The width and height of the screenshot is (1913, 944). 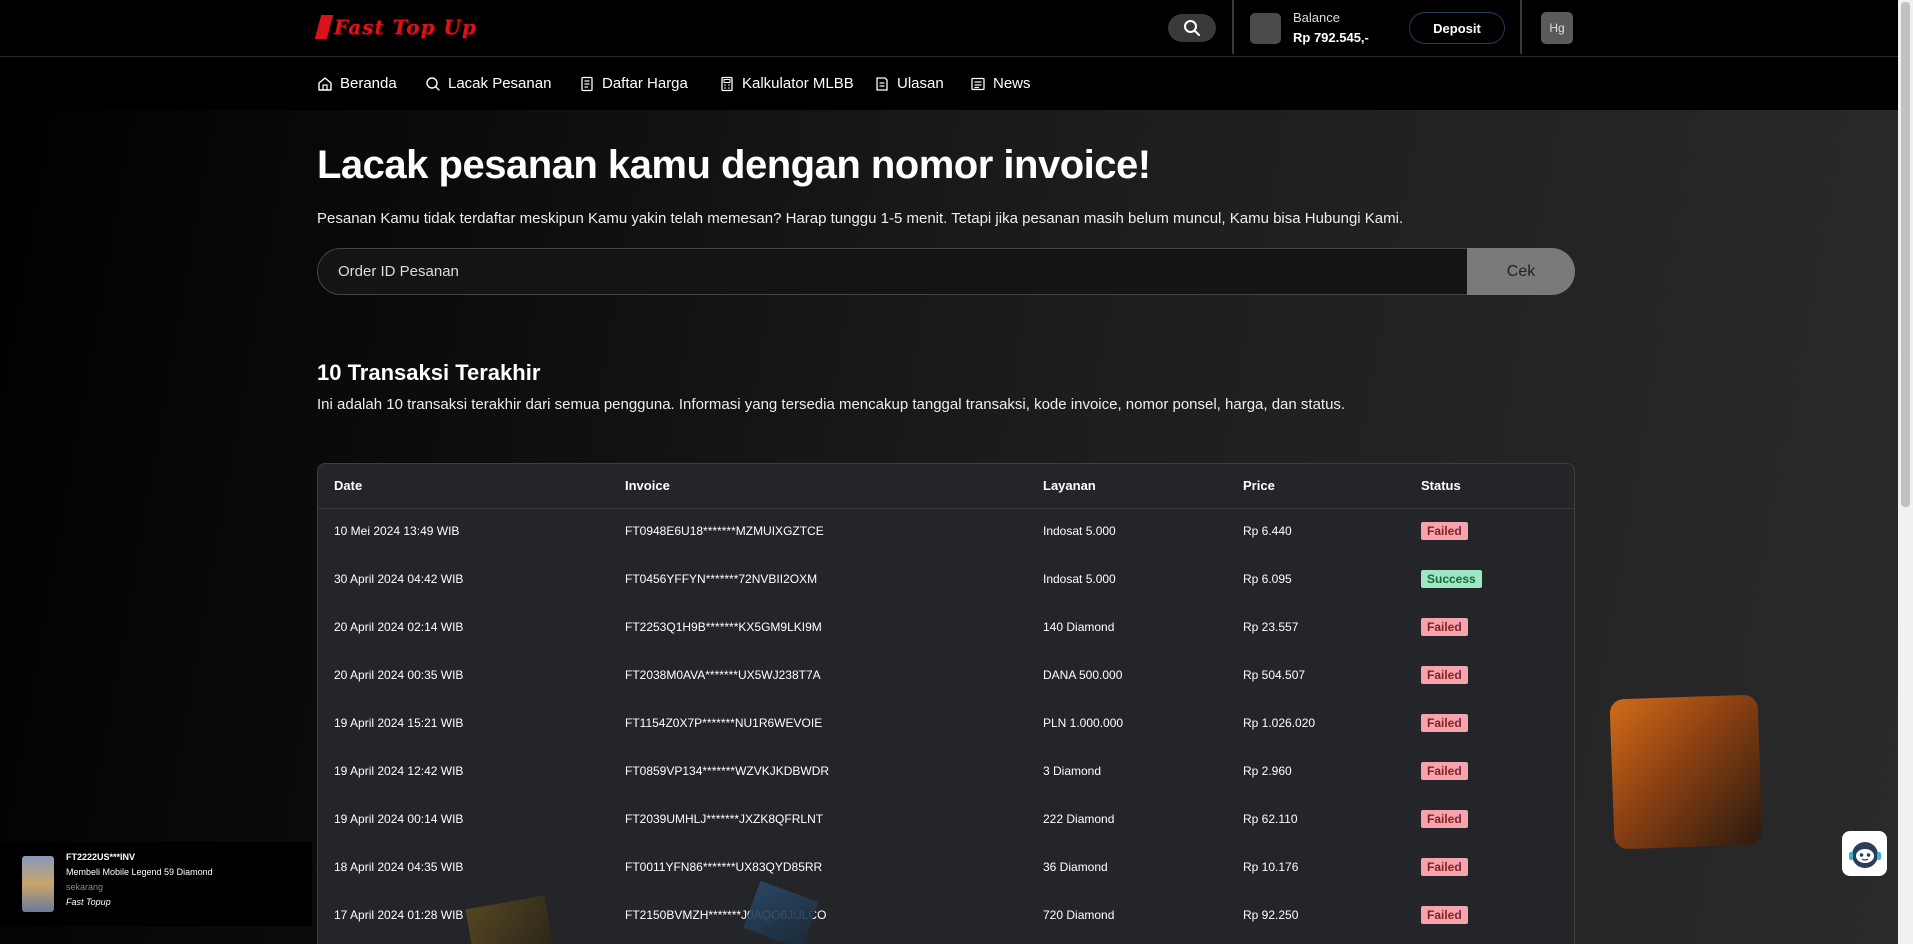 What do you see at coordinates (500, 83) in the screenshot?
I see `nav-label: Lacak Pesanan` at bounding box center [500, 83].